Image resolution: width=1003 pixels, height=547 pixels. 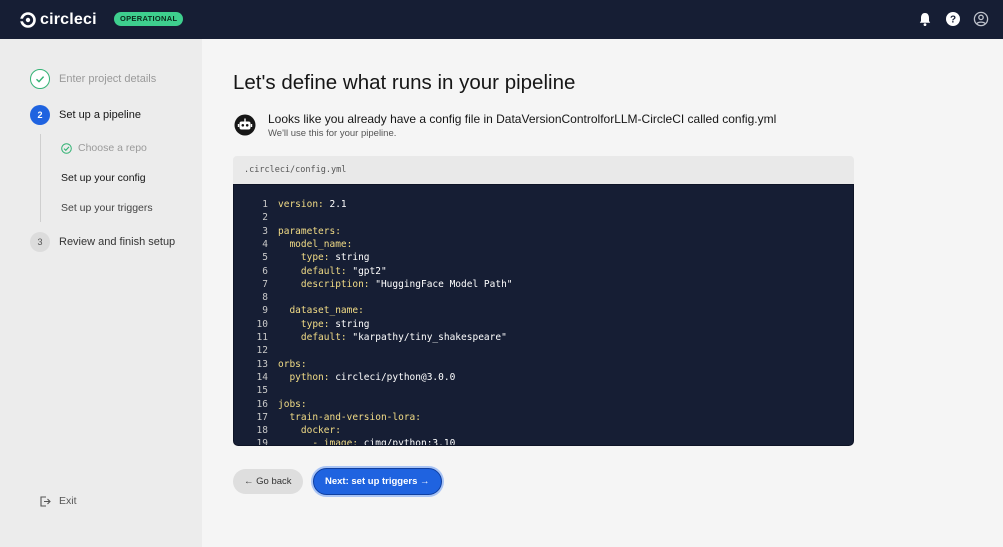 What do you see at coordinates (265, 218) in the screenshot?
I see `line-number: 2` at bounding box center [265, 218].